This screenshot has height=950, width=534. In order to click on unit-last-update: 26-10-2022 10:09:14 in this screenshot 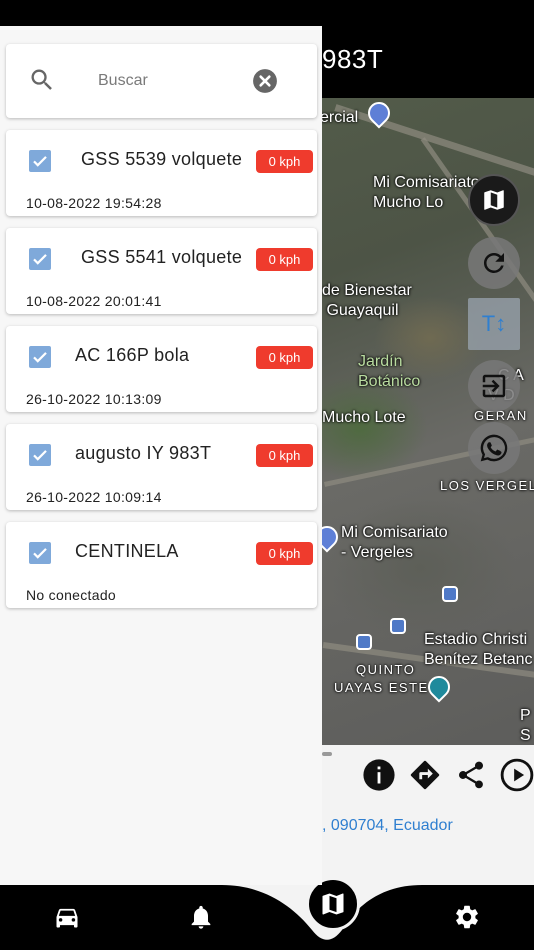, I will do `click(94, 497)`.